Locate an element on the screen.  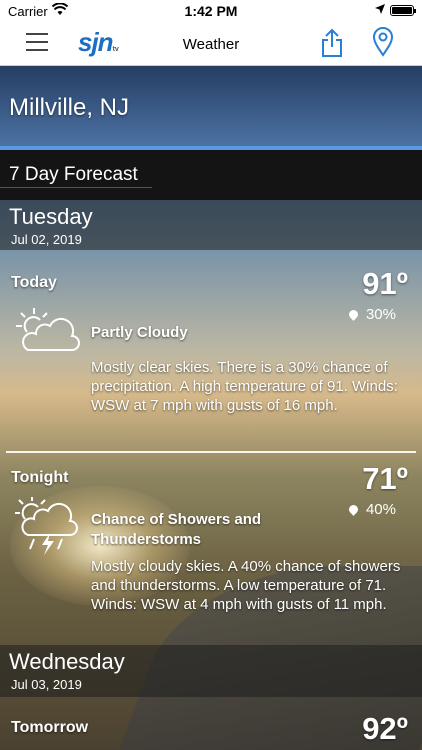
nav-bar: sjntv Weather is located at coordinates (211, 44).